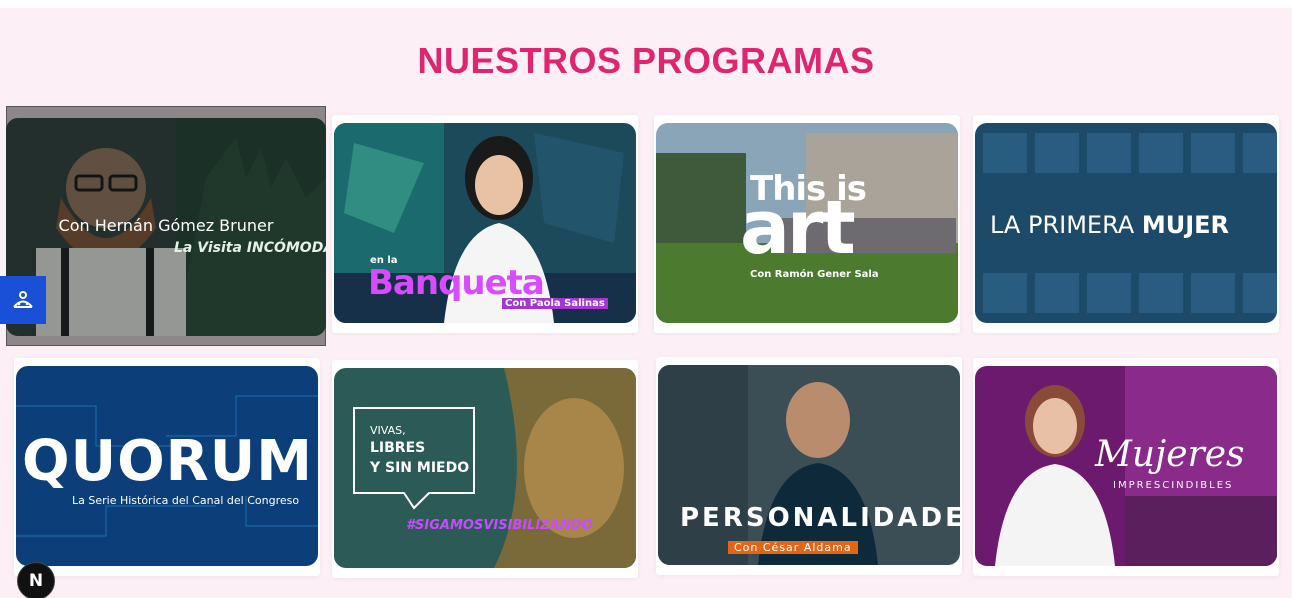  Describe the element at coordinates (798, 228) in the screenshot. I see `program-logo-line2: art` at that location.